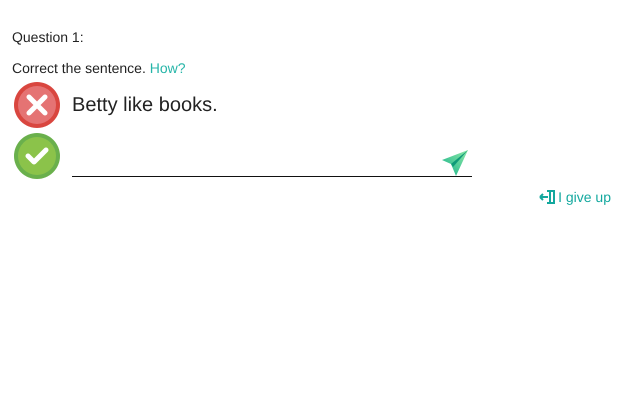  What do you see at coordinates (79, 68) in the screenshot?
I see `instruction-text: Correct the sentence.` at bounding box center [79, 68].